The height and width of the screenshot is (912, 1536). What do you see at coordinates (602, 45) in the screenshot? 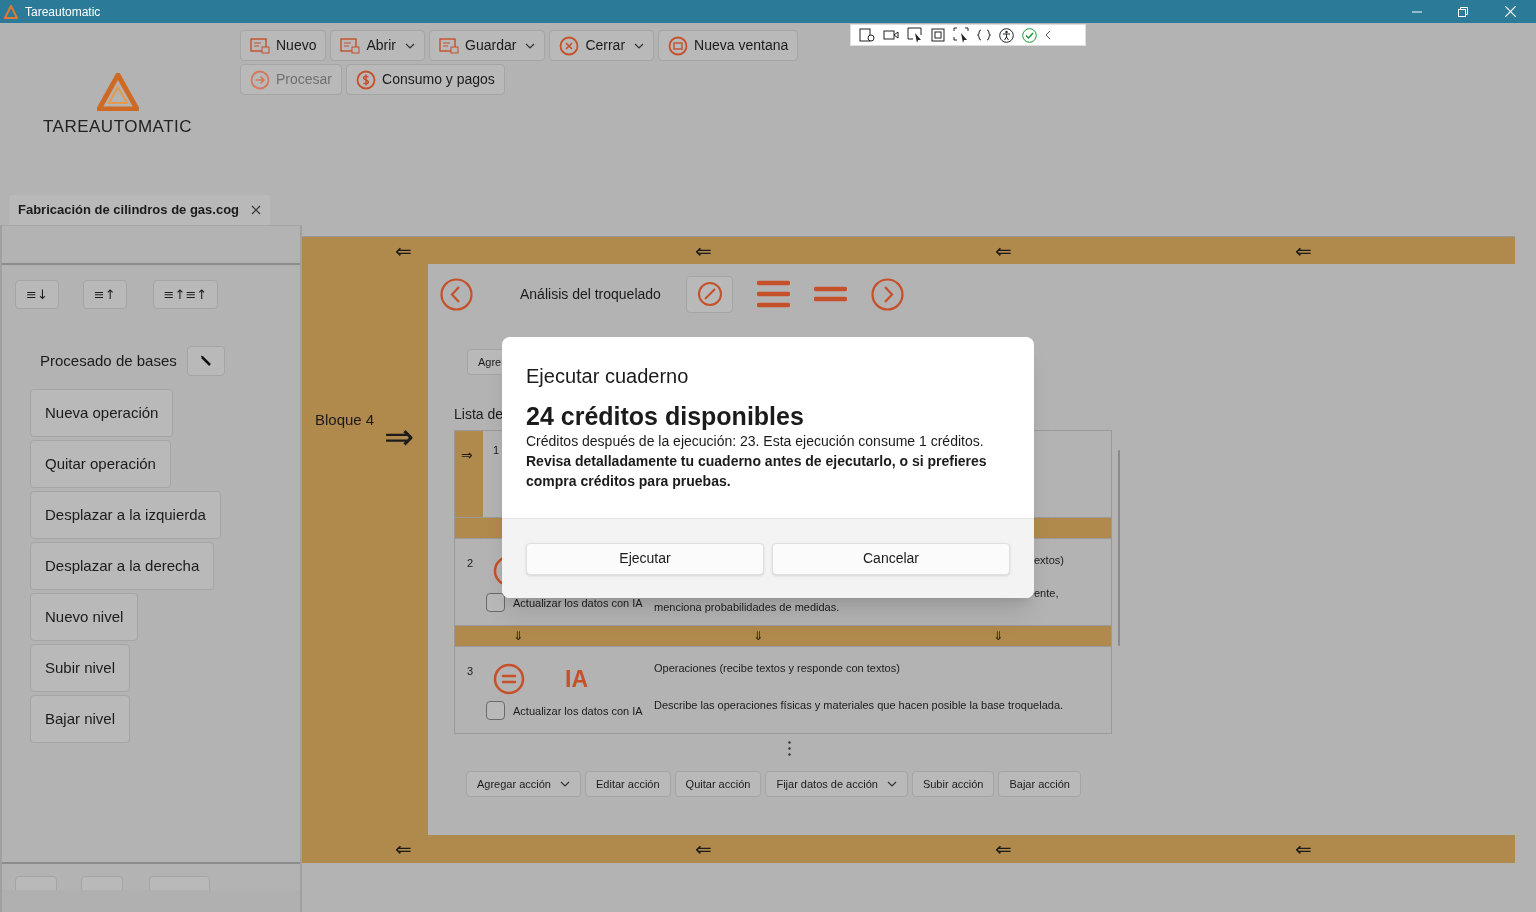
I see `toolbar-button: Cerrar` at bounding box center [602, 45].